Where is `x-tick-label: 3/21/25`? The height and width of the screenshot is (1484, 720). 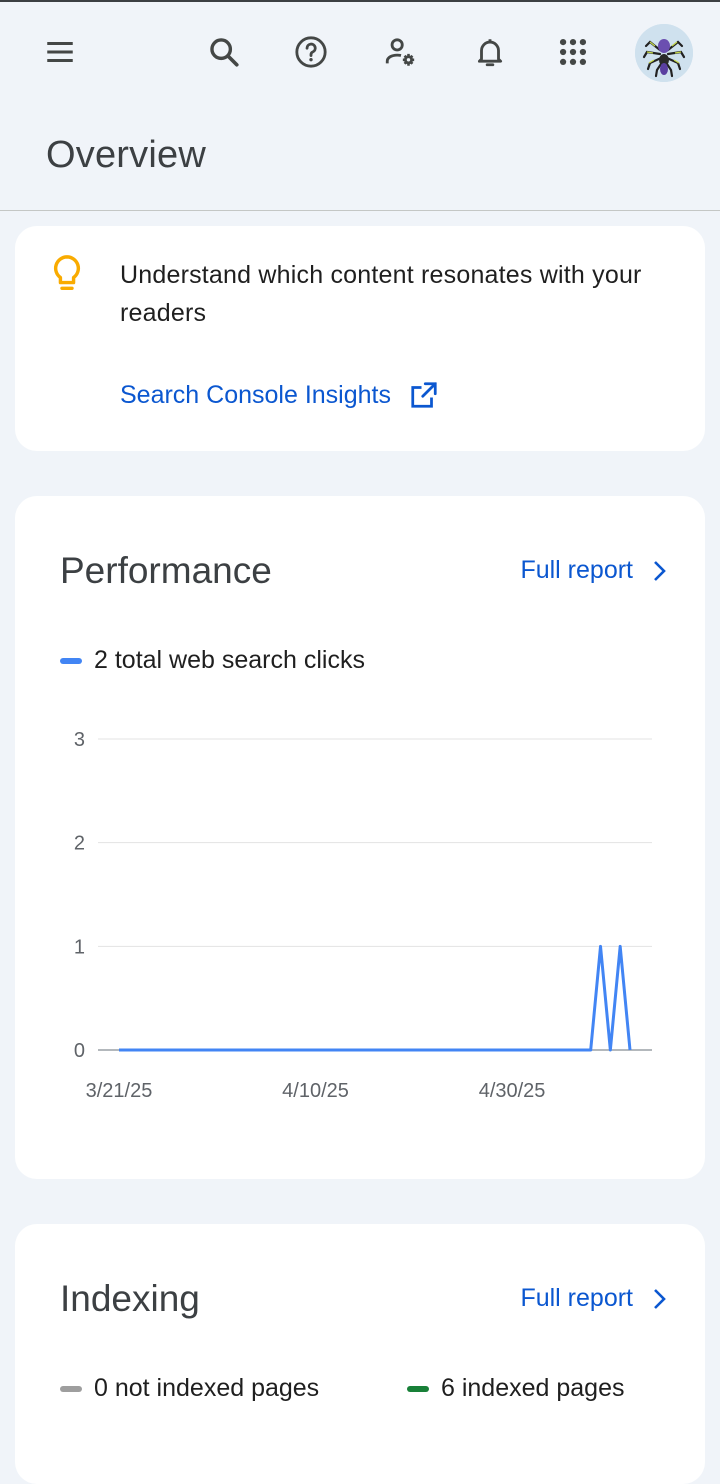 x-tick-label: 3/21/25 is located at coordinates (119, 1091).